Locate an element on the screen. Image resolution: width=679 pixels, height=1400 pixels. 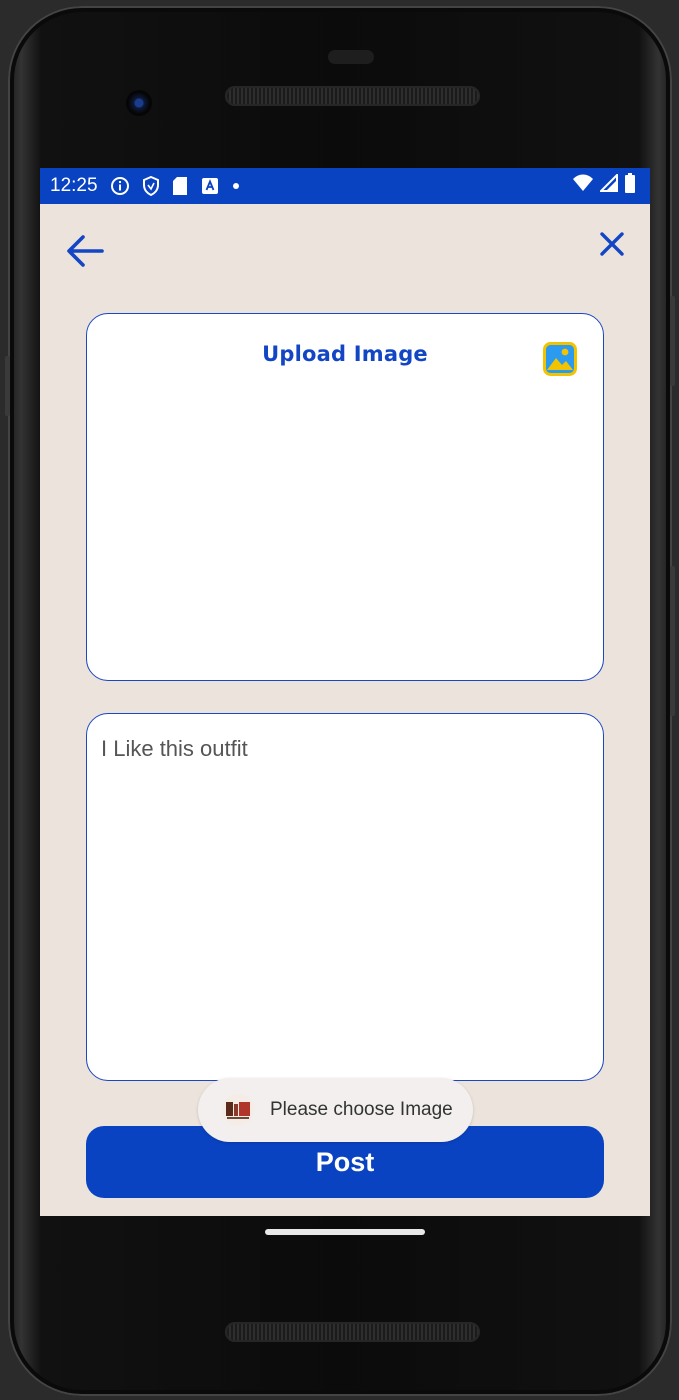
top-sensor is located at coordinates (351, 57).